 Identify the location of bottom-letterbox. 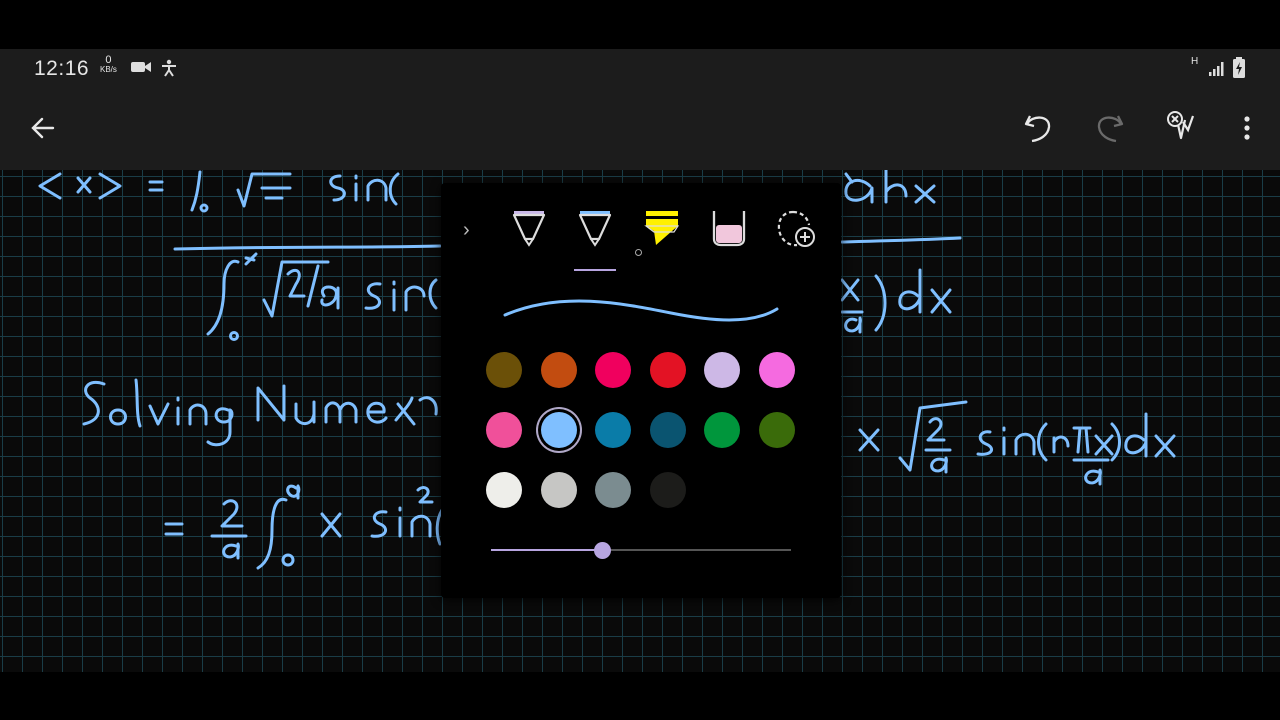
(640, 696).